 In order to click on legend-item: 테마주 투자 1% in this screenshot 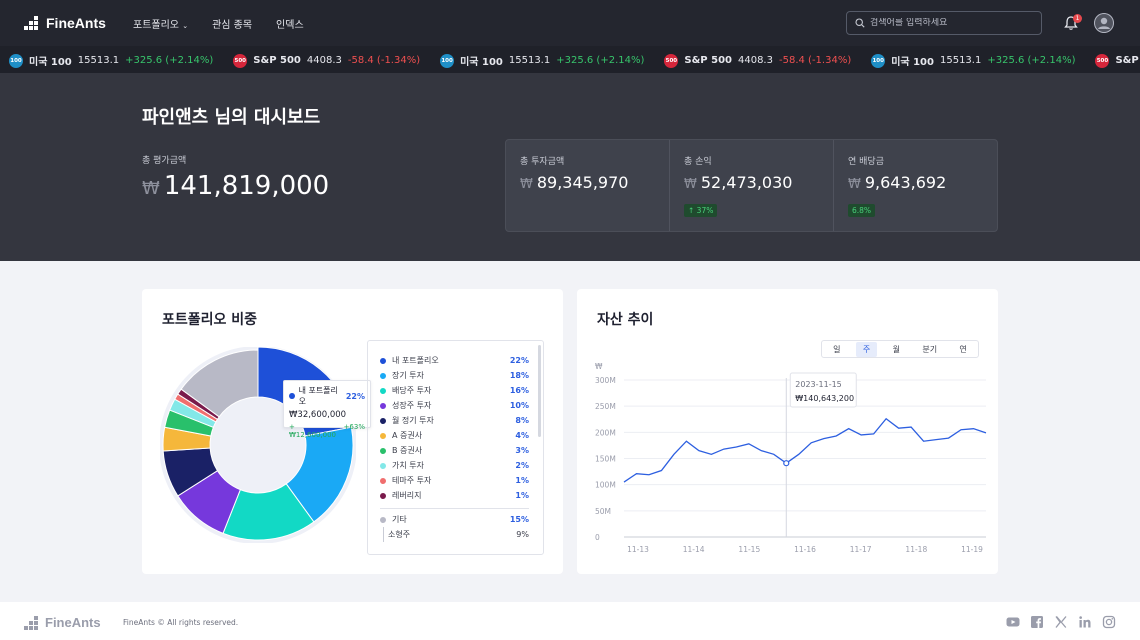, I will do `click(454, 480)`.